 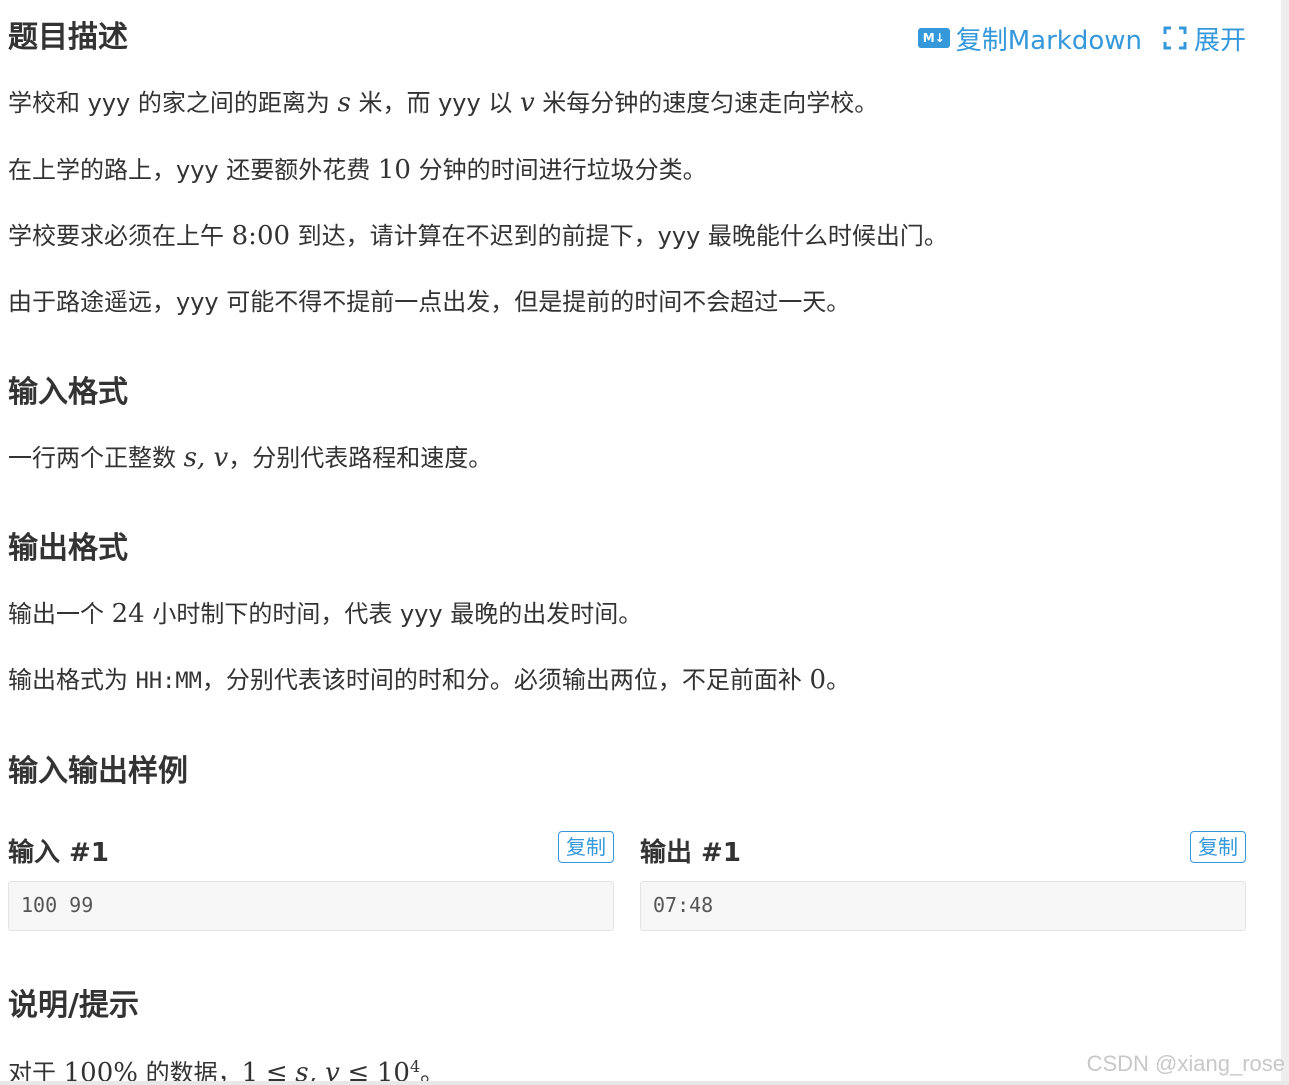 I want to click on output-format-p2-text-b: ，分别代表该时间的时和分。必须输出两位，不足前面补, so click(x=505, y=680).